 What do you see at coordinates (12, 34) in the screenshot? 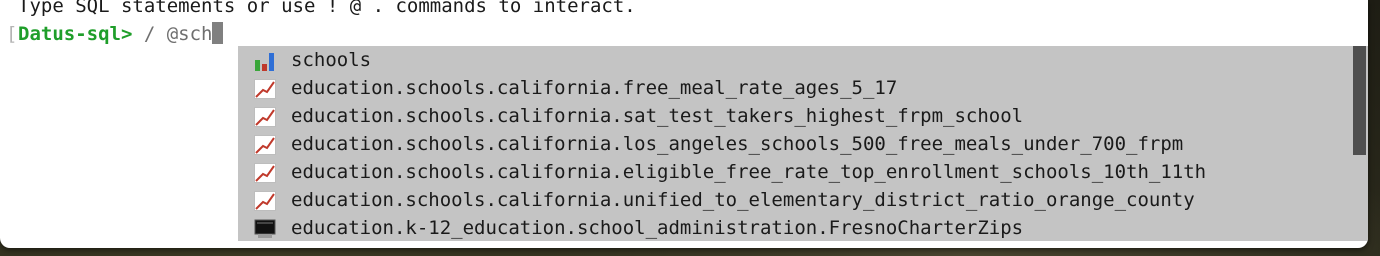
I see `prompt-bracket: [` at bounding box center [12, 34].